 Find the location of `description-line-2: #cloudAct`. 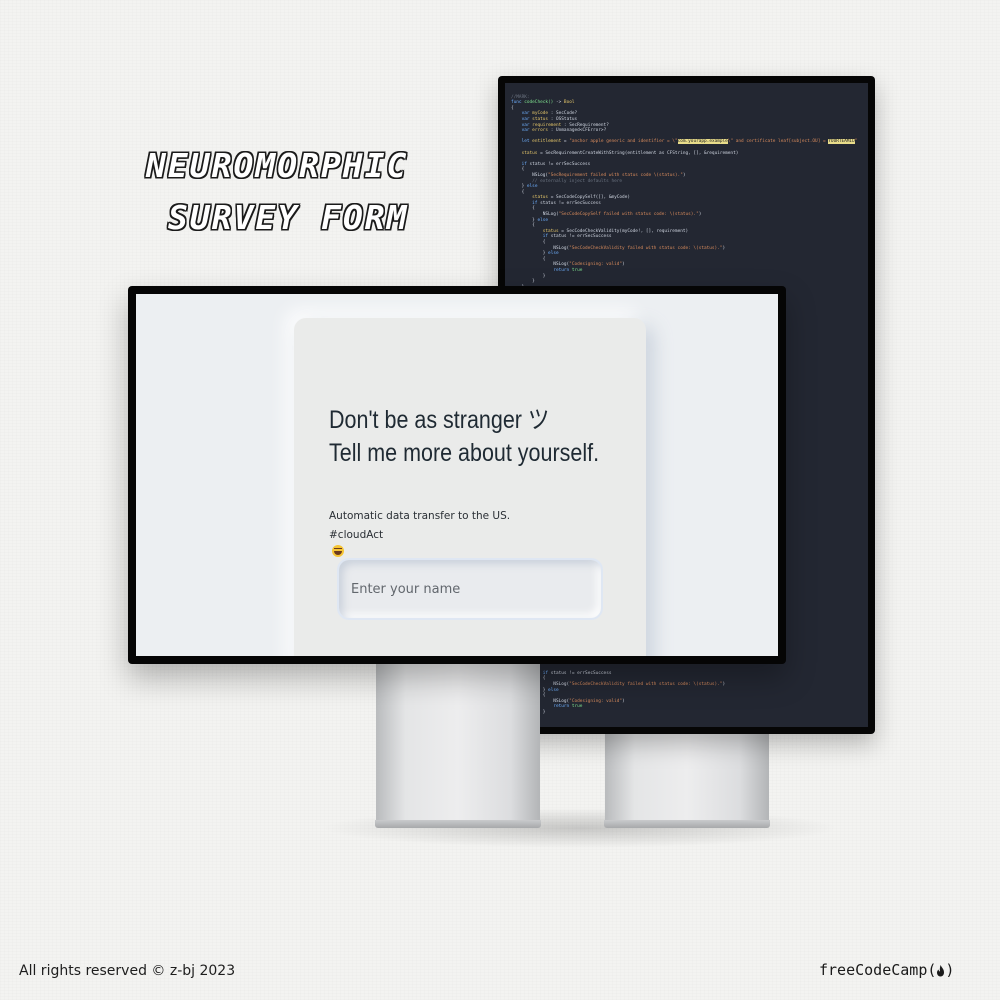

description-line-2: #cloudAct is located at coordinates (419, 541).